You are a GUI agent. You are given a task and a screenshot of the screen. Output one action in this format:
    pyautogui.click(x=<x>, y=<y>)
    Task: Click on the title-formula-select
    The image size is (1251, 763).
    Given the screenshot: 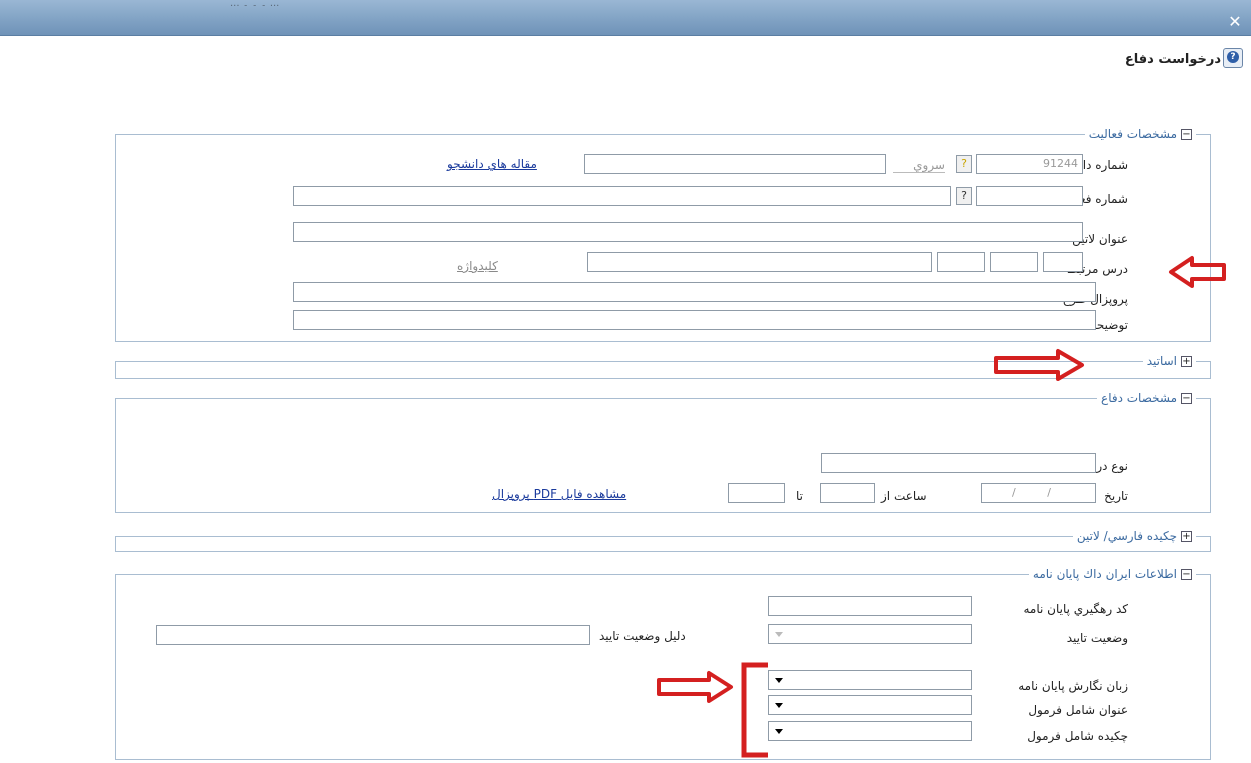 What is the action you would take?
    pyautogui.click(x=870, y=705)
    